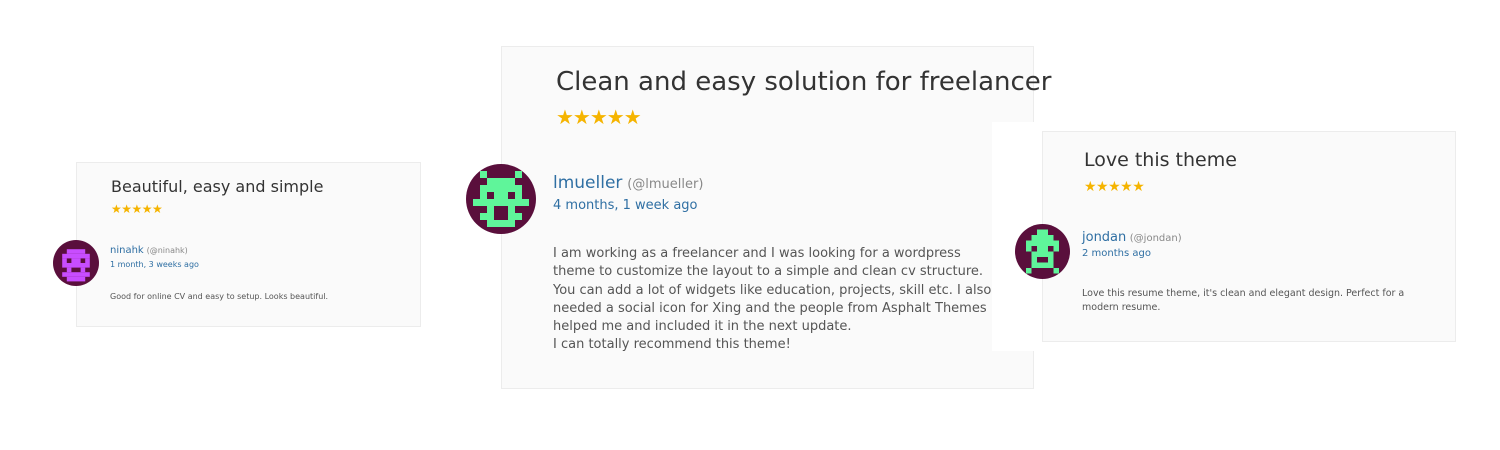 The height and width of the screenshot is (450, 1500). What do you see at coordinates (237, 244) in the screenshot?
I see `testimonial-card: Beautiful, easy and simple ★★★★★ ninahk` at bounding box center [237, 244].